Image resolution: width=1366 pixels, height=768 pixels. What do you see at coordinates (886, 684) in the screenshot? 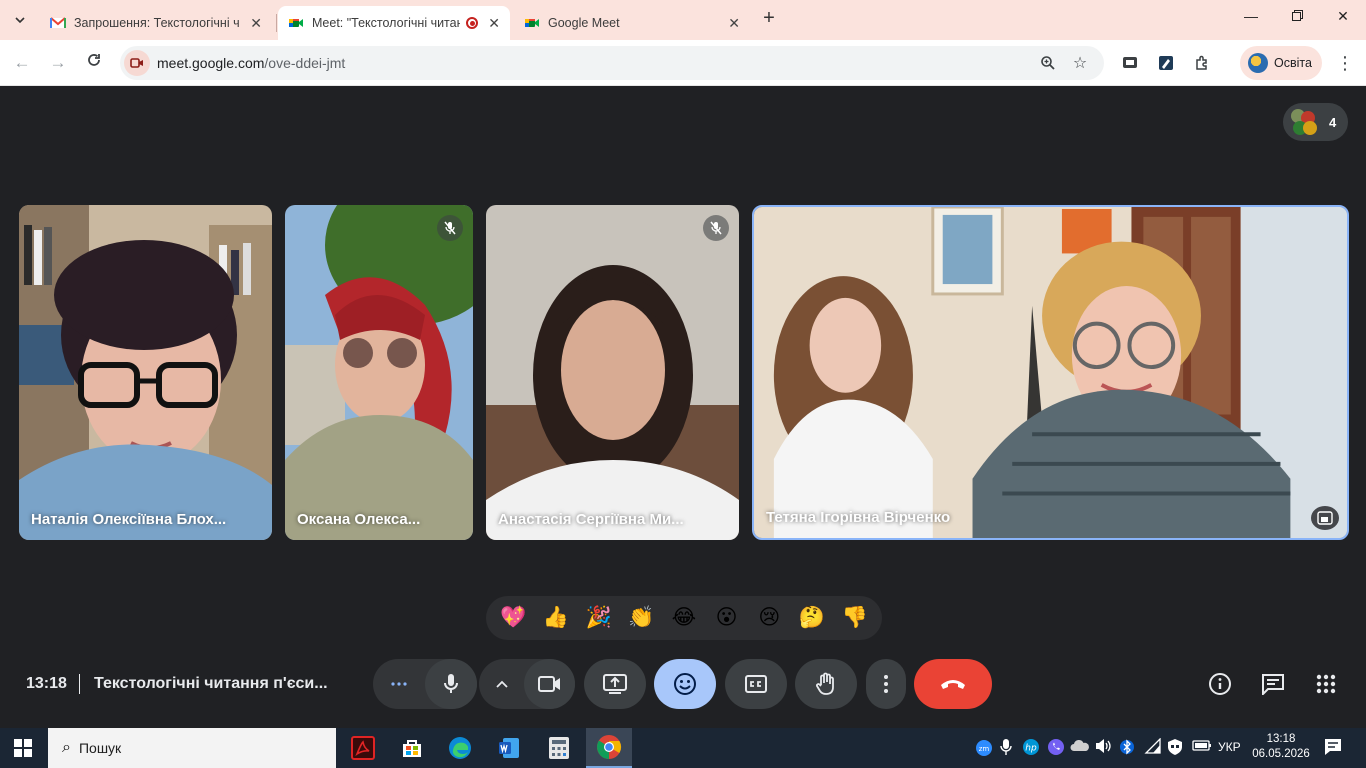
I see `more-options-button` at bounding box center [886, 684].